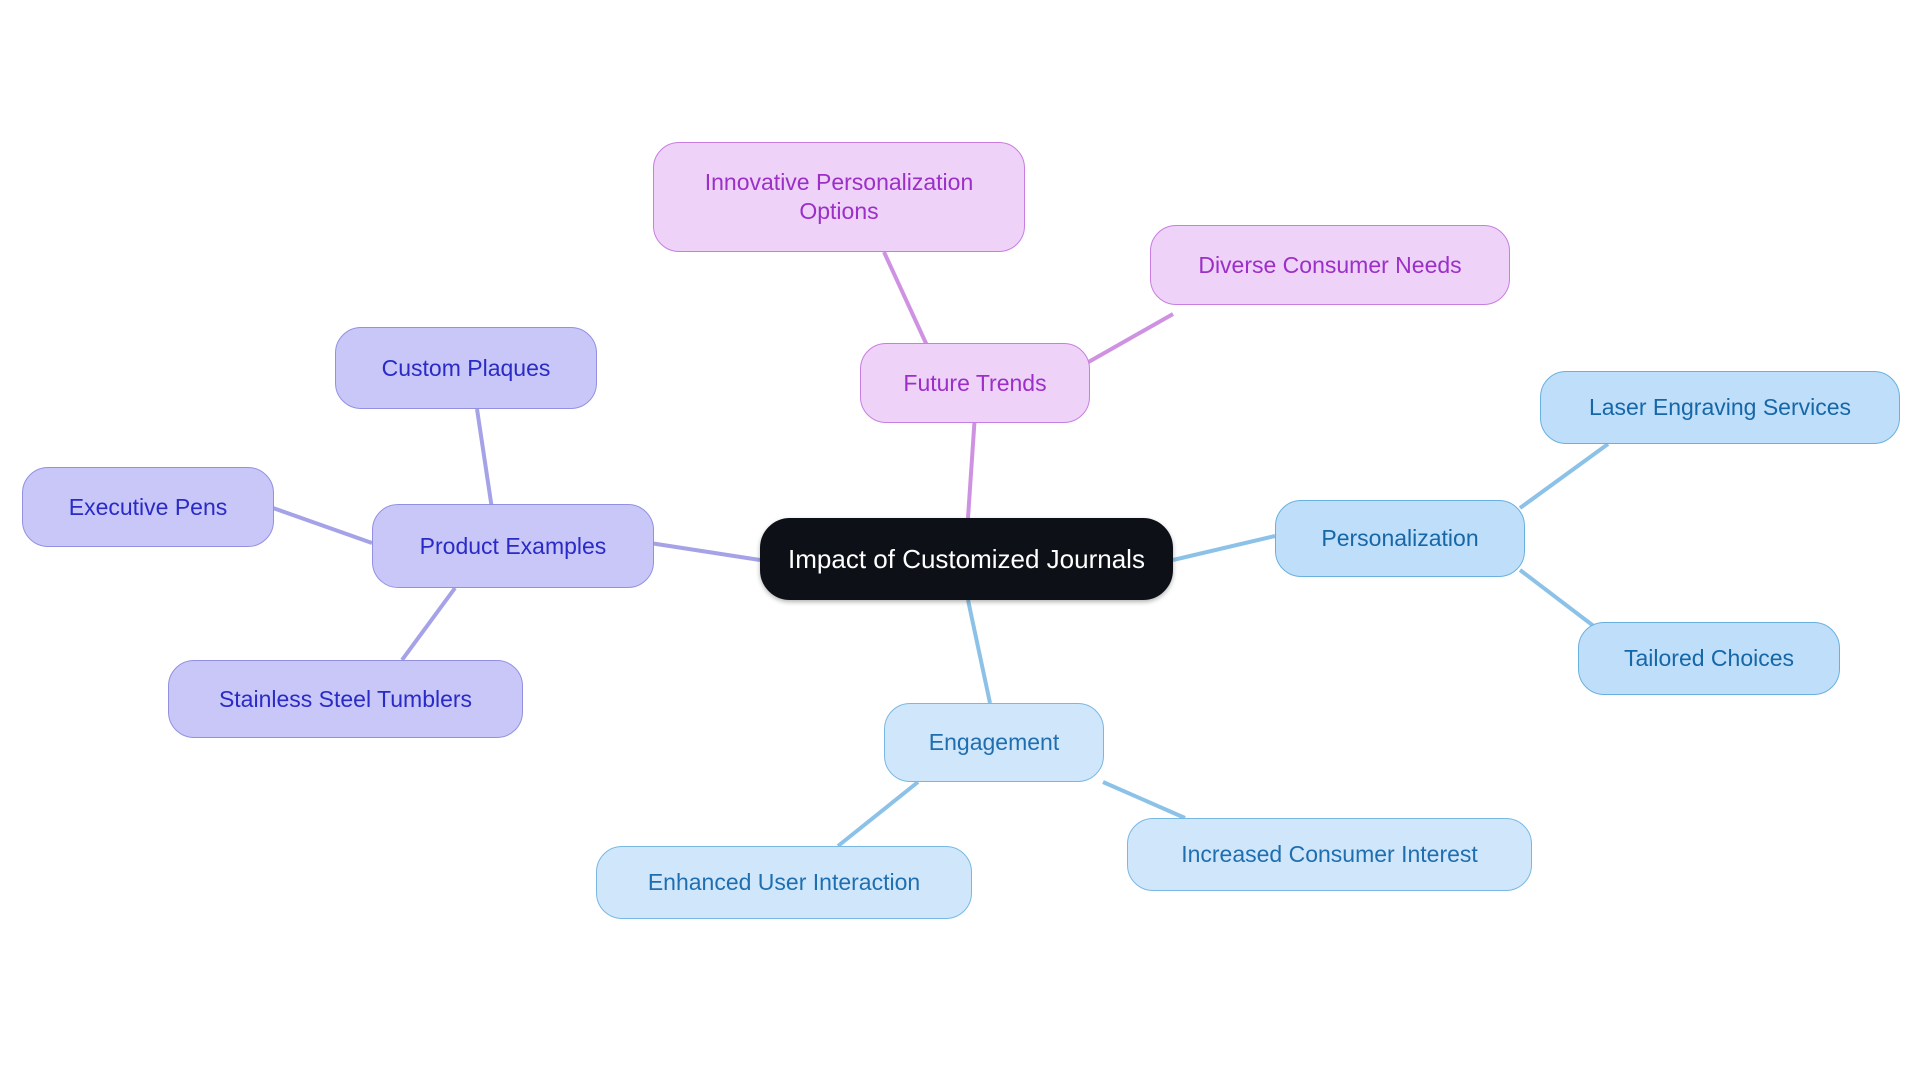 The image size is (1920, 1083). What do you see at coordinates (1400, 538) in the screenshot?
I see `node-personalization: Personalization` at bounding box center [1400, 538].